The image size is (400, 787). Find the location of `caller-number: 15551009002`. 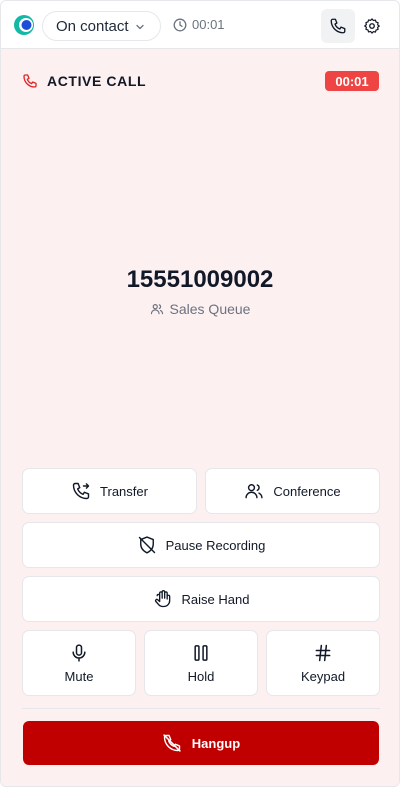

caller-number: 15551009002 is located at coordinates (200, 279).